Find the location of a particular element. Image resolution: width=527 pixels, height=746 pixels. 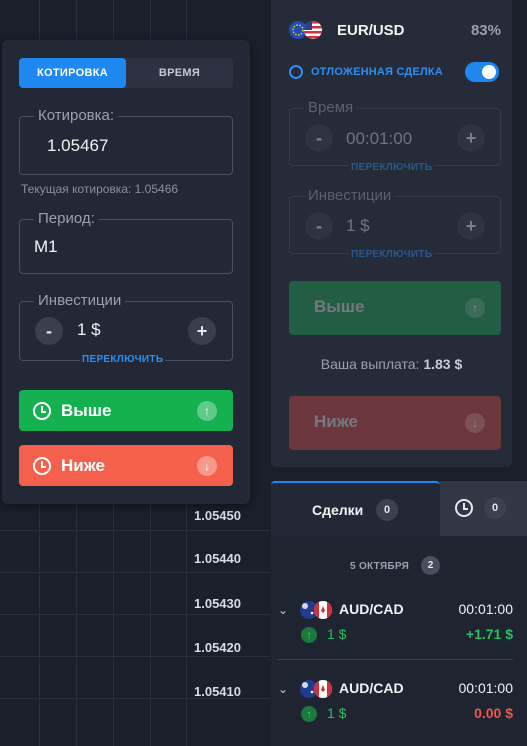

history-count-badge: 0 is located at coordinates (495, 508).